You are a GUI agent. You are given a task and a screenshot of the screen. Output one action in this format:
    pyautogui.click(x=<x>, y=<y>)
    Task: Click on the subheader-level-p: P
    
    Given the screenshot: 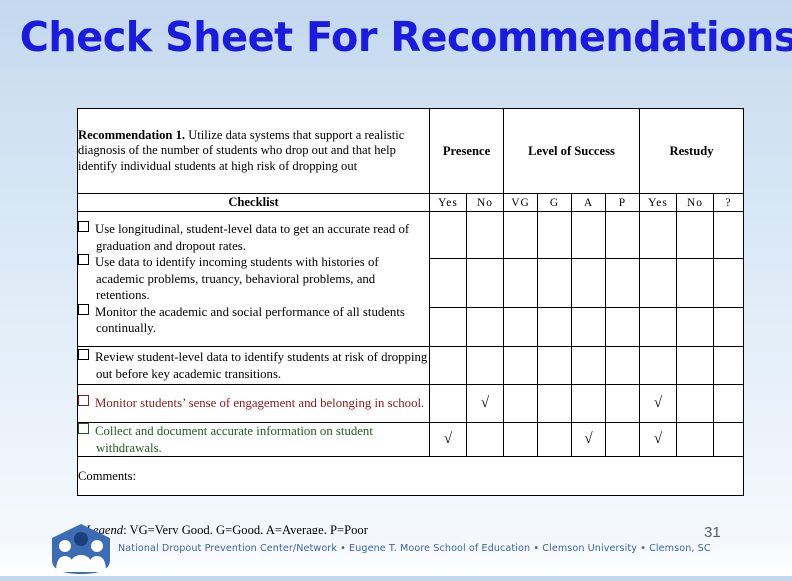 What is the action you would take?
    pyautogui.click(x=623, y=202)
    